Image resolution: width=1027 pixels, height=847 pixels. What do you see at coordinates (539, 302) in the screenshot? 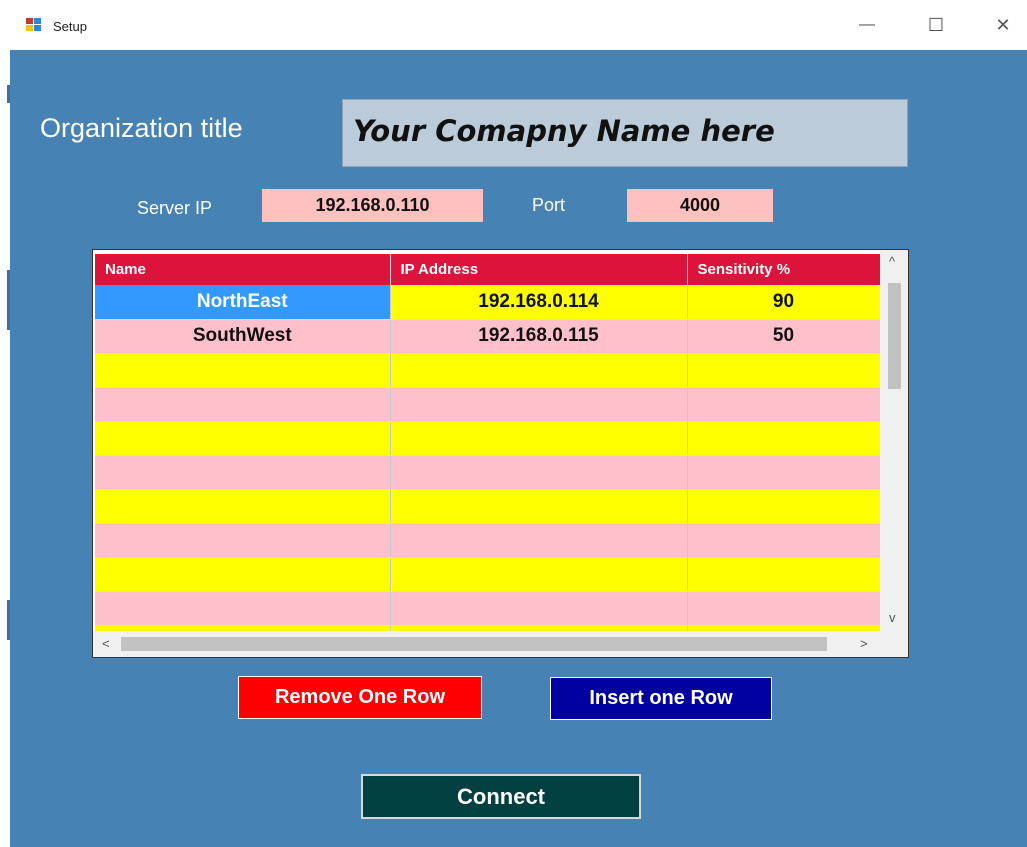
I see `cell-ip-address: 192.168.0.114` at bounding box center [539, 302].